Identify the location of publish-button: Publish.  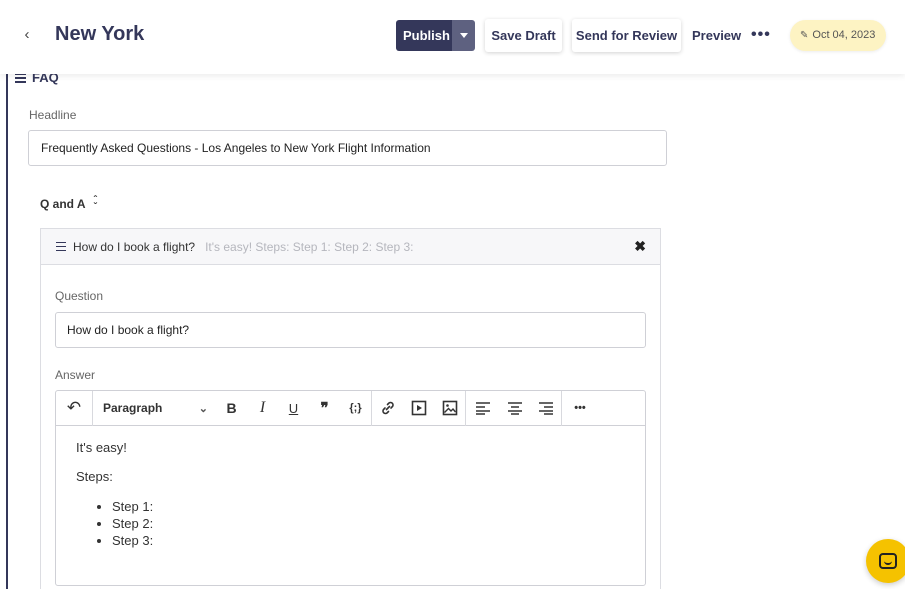
(424, 35).